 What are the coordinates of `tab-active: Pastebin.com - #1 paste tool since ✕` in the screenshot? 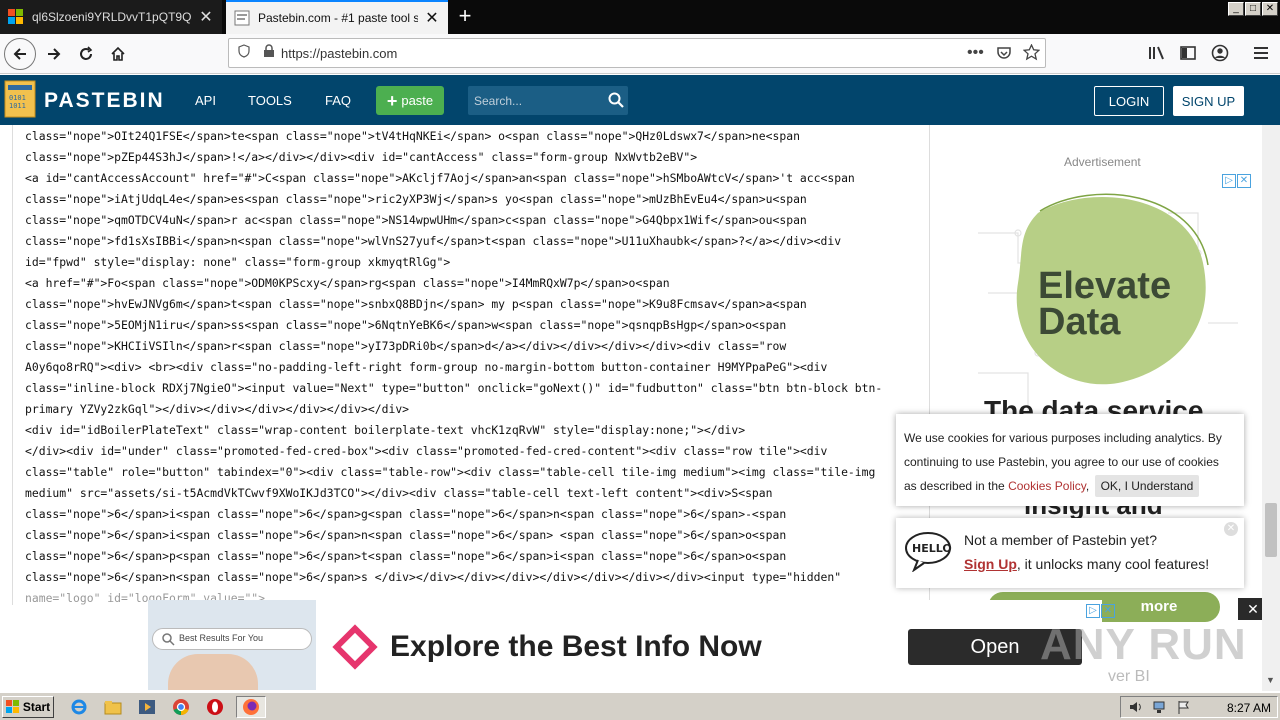 It's located at (337, 17).